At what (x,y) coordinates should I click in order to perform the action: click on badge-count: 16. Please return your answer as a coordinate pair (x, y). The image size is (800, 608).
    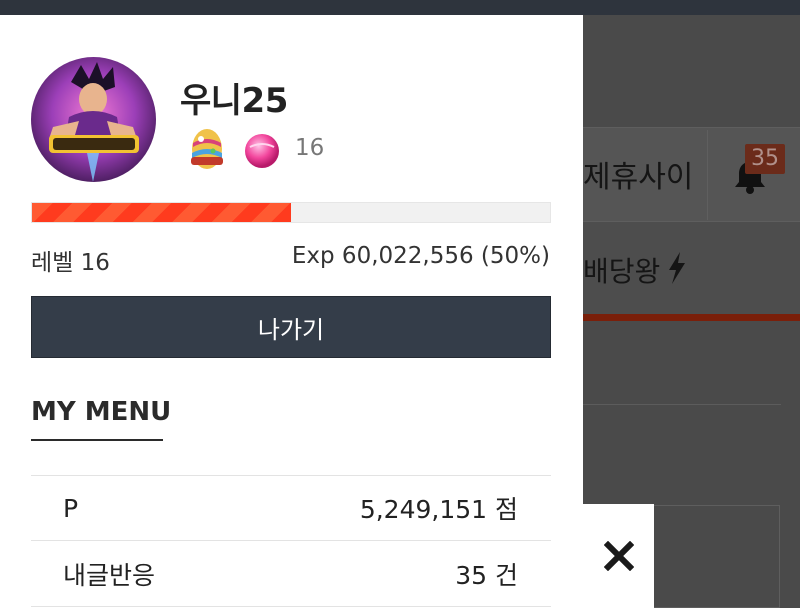
    Looking at the image, I should click on (310, 148).